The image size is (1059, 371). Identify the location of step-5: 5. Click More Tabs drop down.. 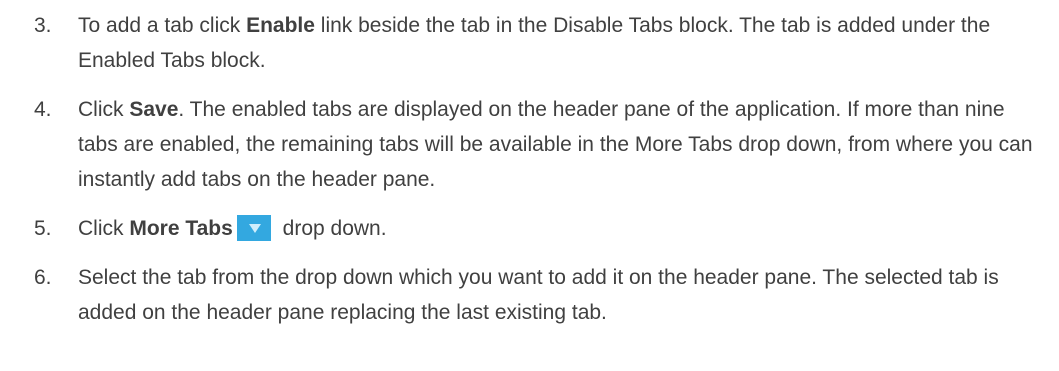
(529, 228).